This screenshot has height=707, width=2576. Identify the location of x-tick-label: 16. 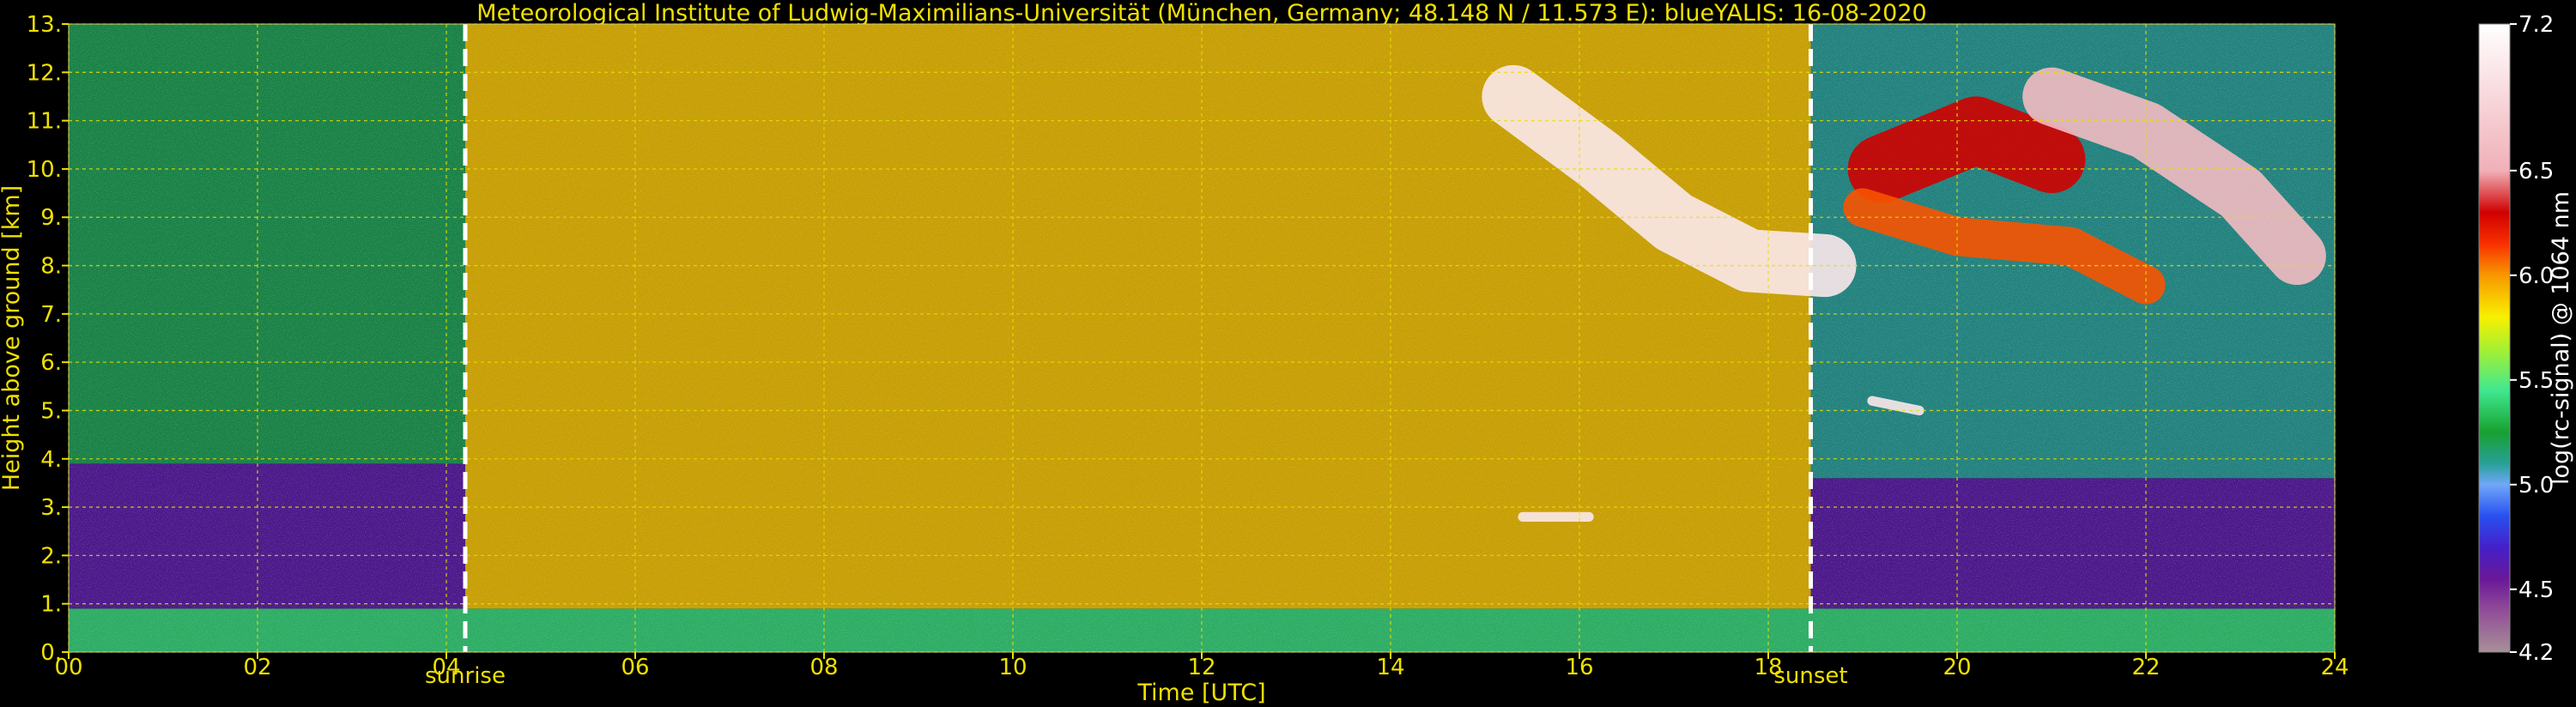
(1579, 667).